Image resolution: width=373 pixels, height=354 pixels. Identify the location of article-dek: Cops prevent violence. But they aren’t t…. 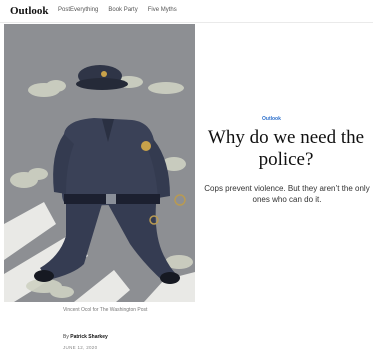
(287, 194).